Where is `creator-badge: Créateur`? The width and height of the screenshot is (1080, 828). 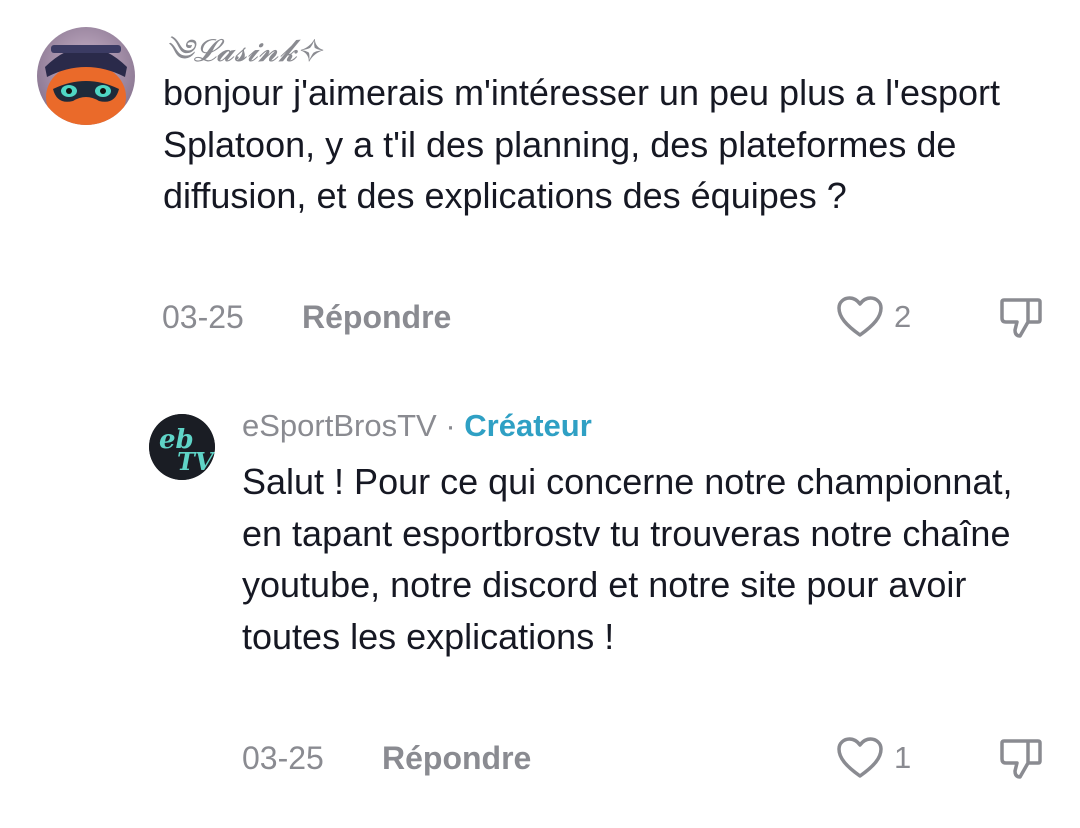 creator-badge: Créateur is located at coordinates (528, 425).